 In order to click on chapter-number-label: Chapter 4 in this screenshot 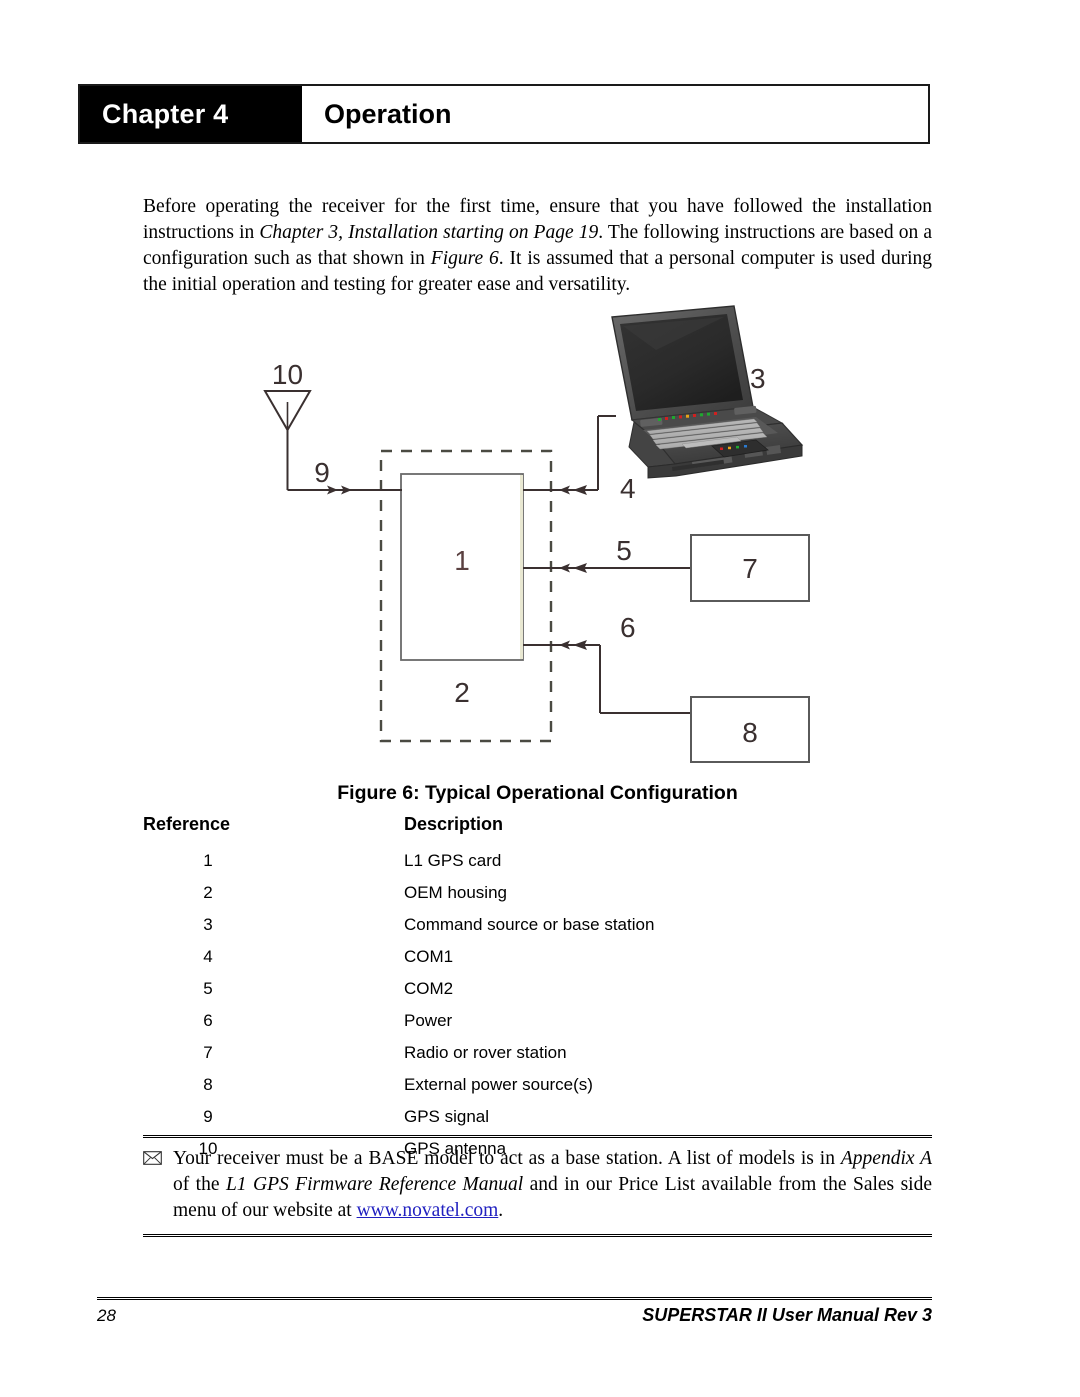, I will do `click(165, 113)`.